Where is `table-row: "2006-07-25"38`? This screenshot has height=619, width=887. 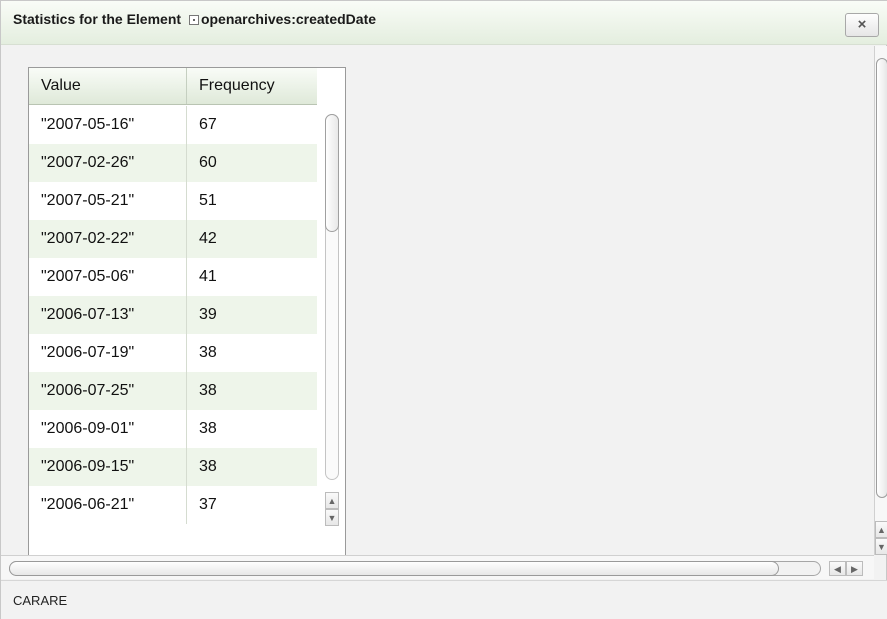 table-row: "2006-07-25"38 is located at coordinates (173, 391).